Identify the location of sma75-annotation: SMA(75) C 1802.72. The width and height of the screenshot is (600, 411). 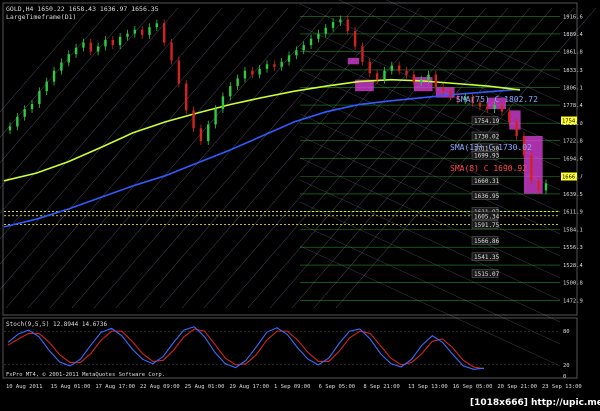
(497, 99).